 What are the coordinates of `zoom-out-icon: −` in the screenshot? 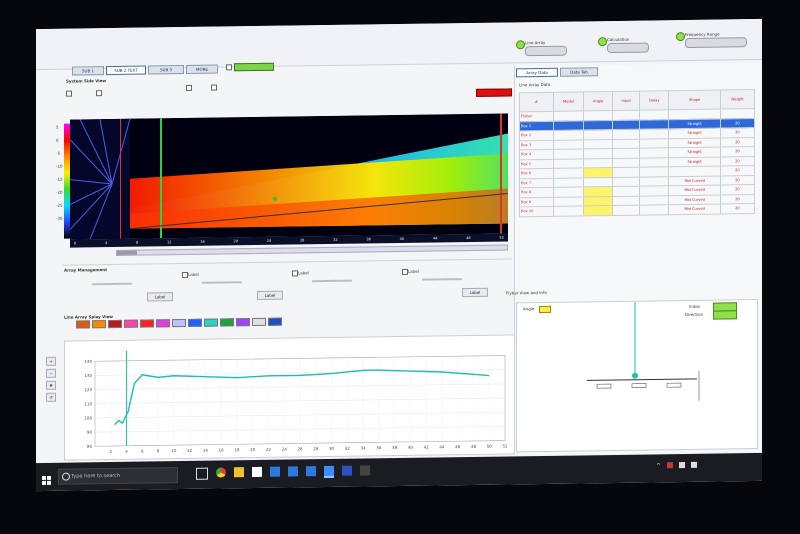 It's located at (51, 373).